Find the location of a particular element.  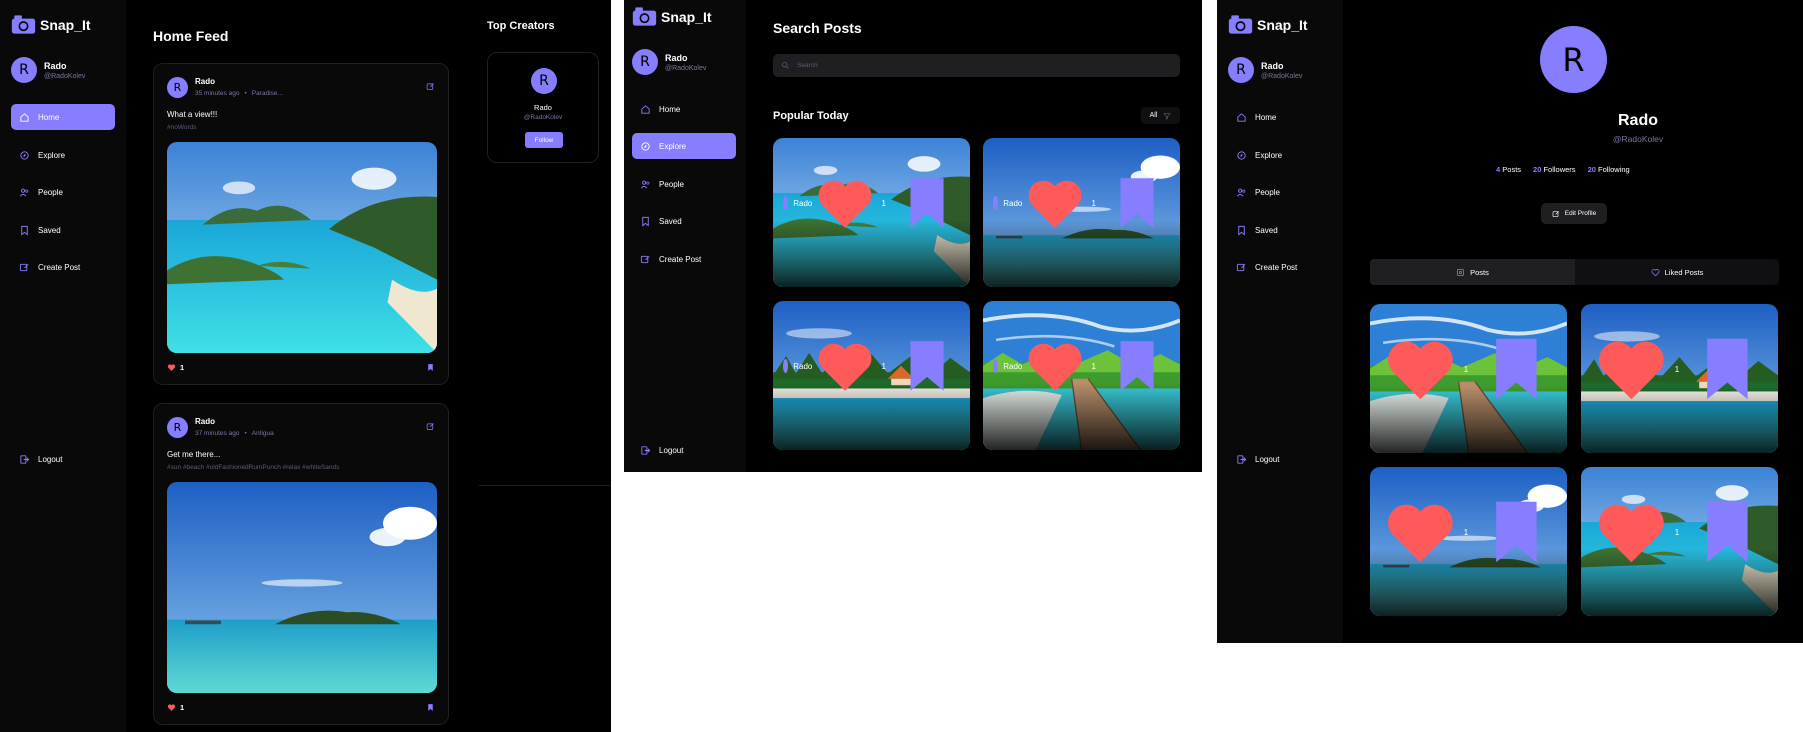

stat-following: 20 Following is located at coordinates (1609, 169).